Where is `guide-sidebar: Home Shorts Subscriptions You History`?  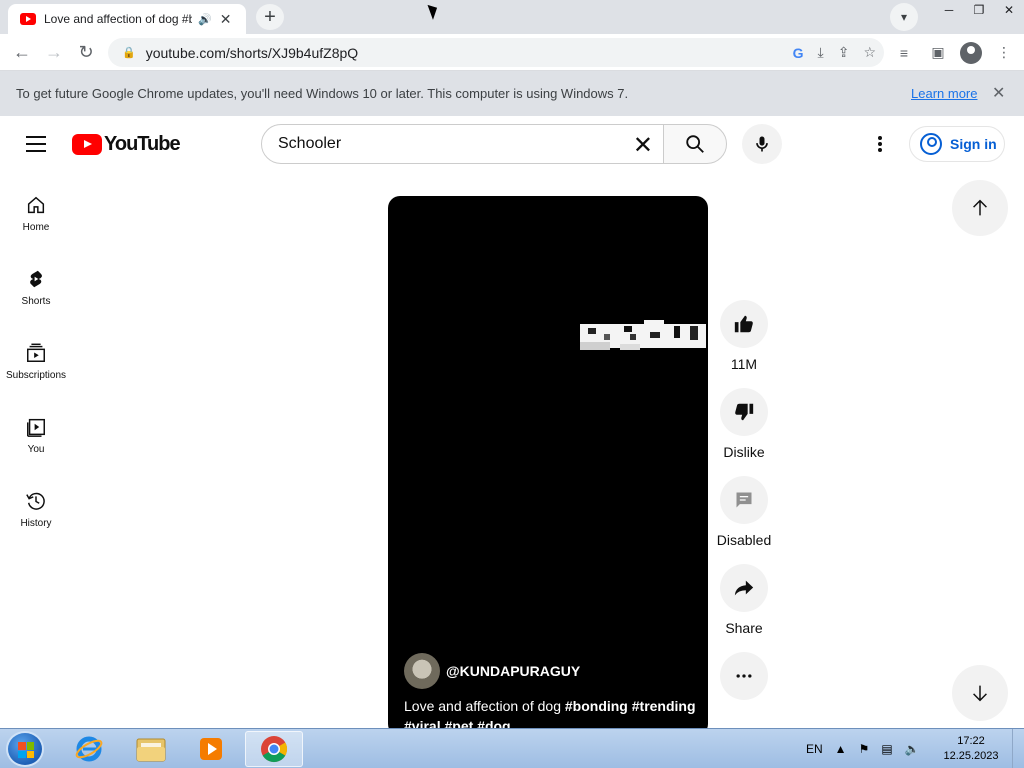 guide-sidebar: Home Shorts Subscriptions You History is located at coordinates (36, 357).